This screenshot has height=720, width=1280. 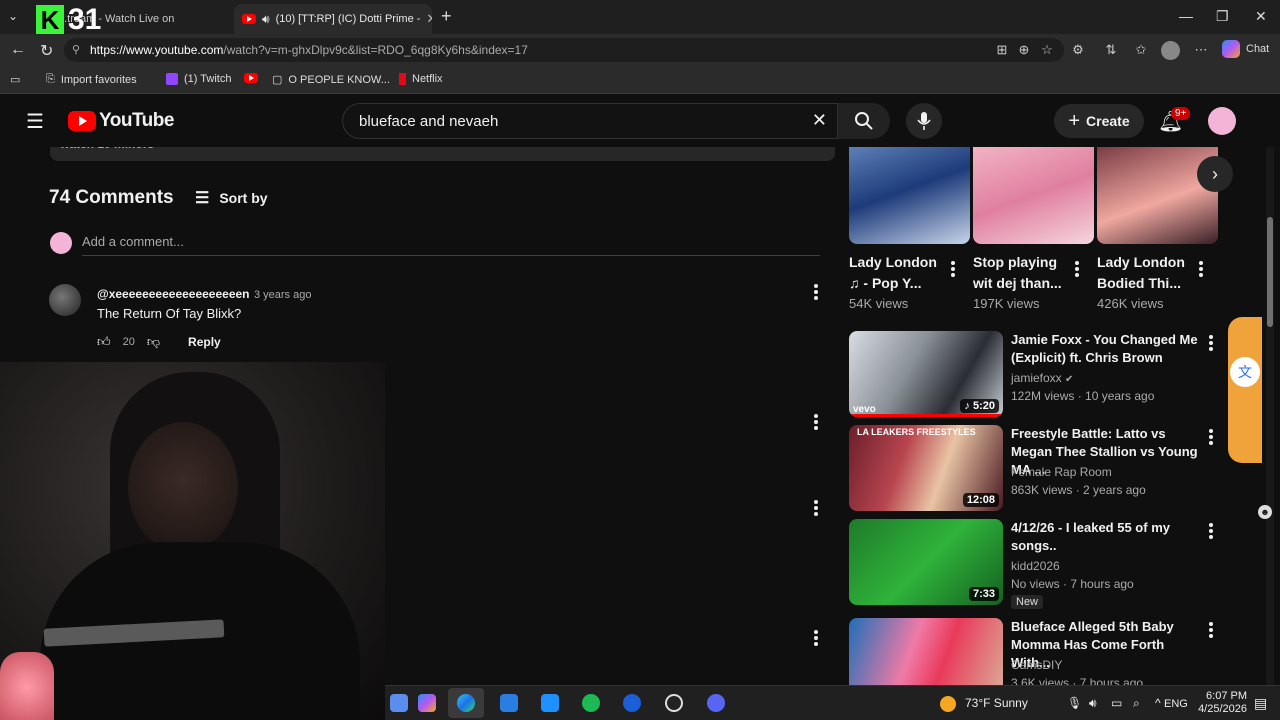 What do you see at coordinates (18, 50) in the screenshot?
I see `back-icon: ←` at bounding box center [18, 50].